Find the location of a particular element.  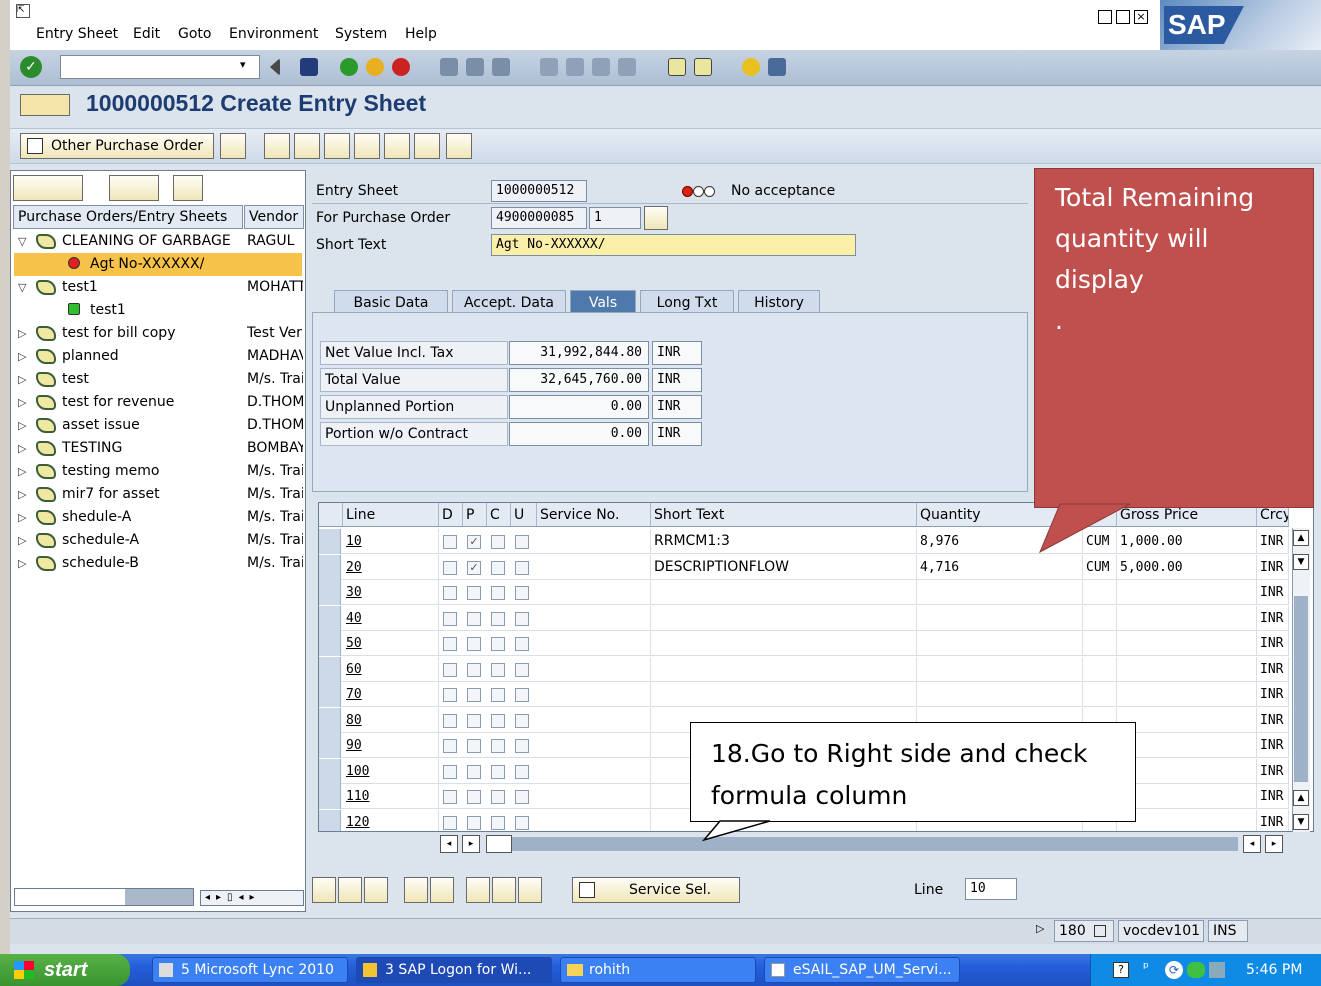

line-cell: 120 is located at coordinates (391, 820).